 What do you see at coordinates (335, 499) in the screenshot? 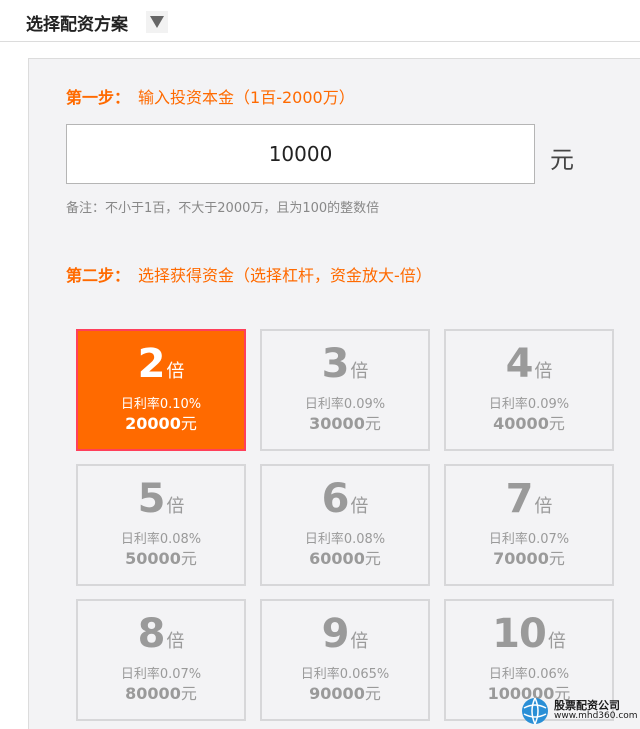
I see `multiple-number: 6` at bounding box center [335, 499].